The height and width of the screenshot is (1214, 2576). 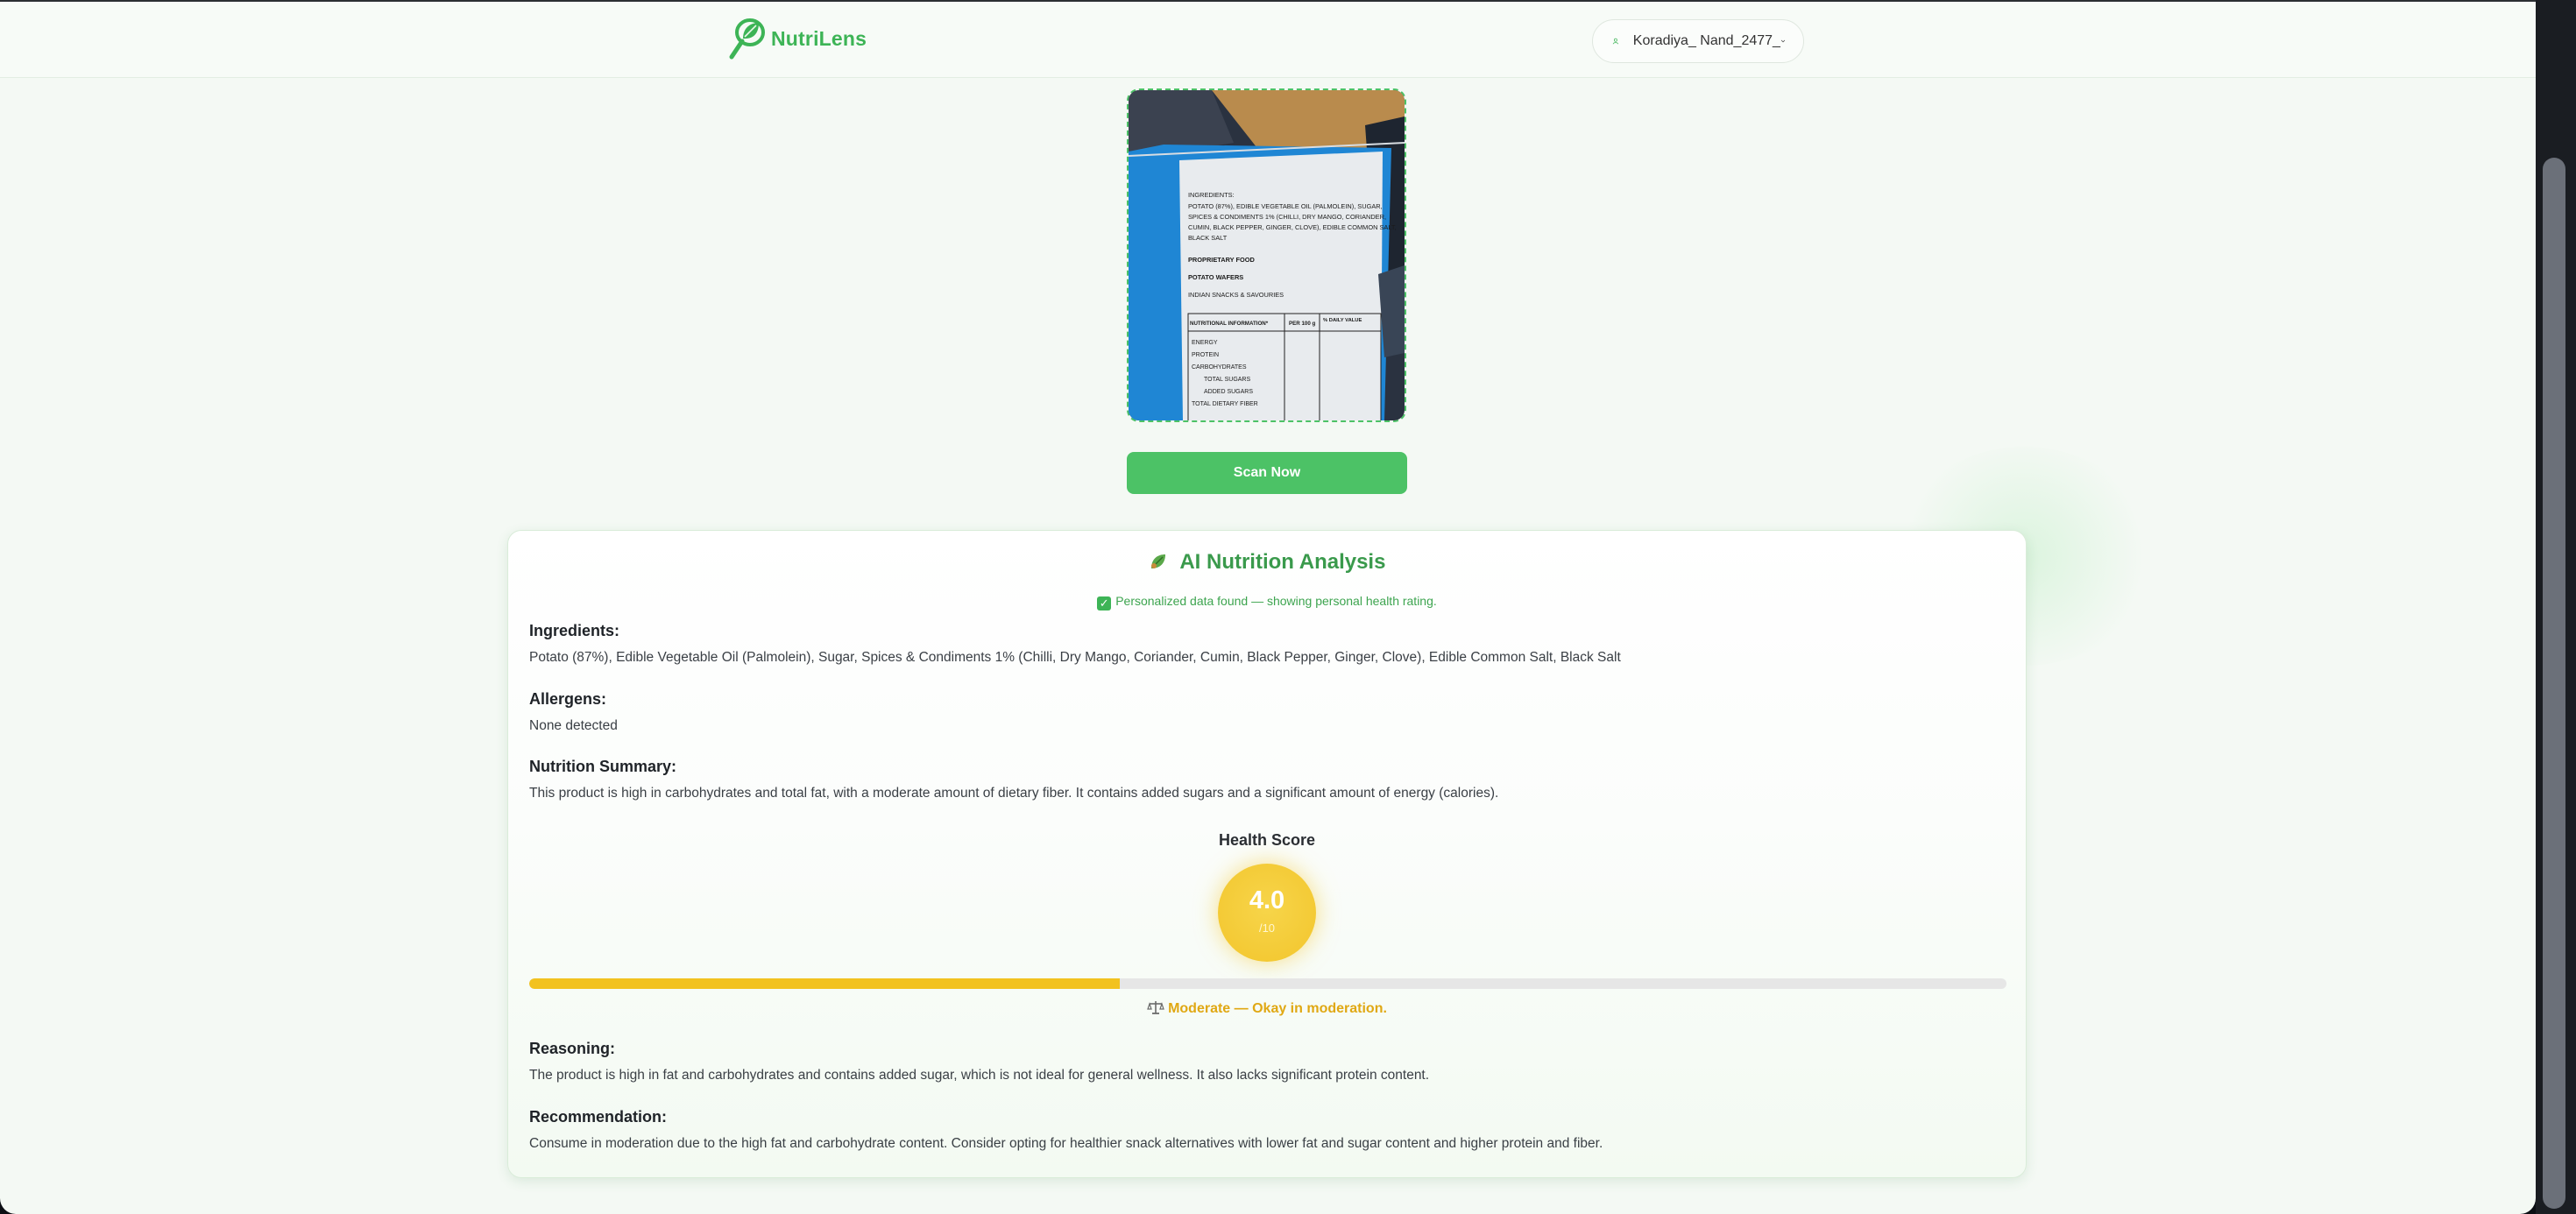 What do you see at coordinates (568, 699) in the screenshot?
I see `allergens-heading: Allergens:` at bounding box center [568, 699].